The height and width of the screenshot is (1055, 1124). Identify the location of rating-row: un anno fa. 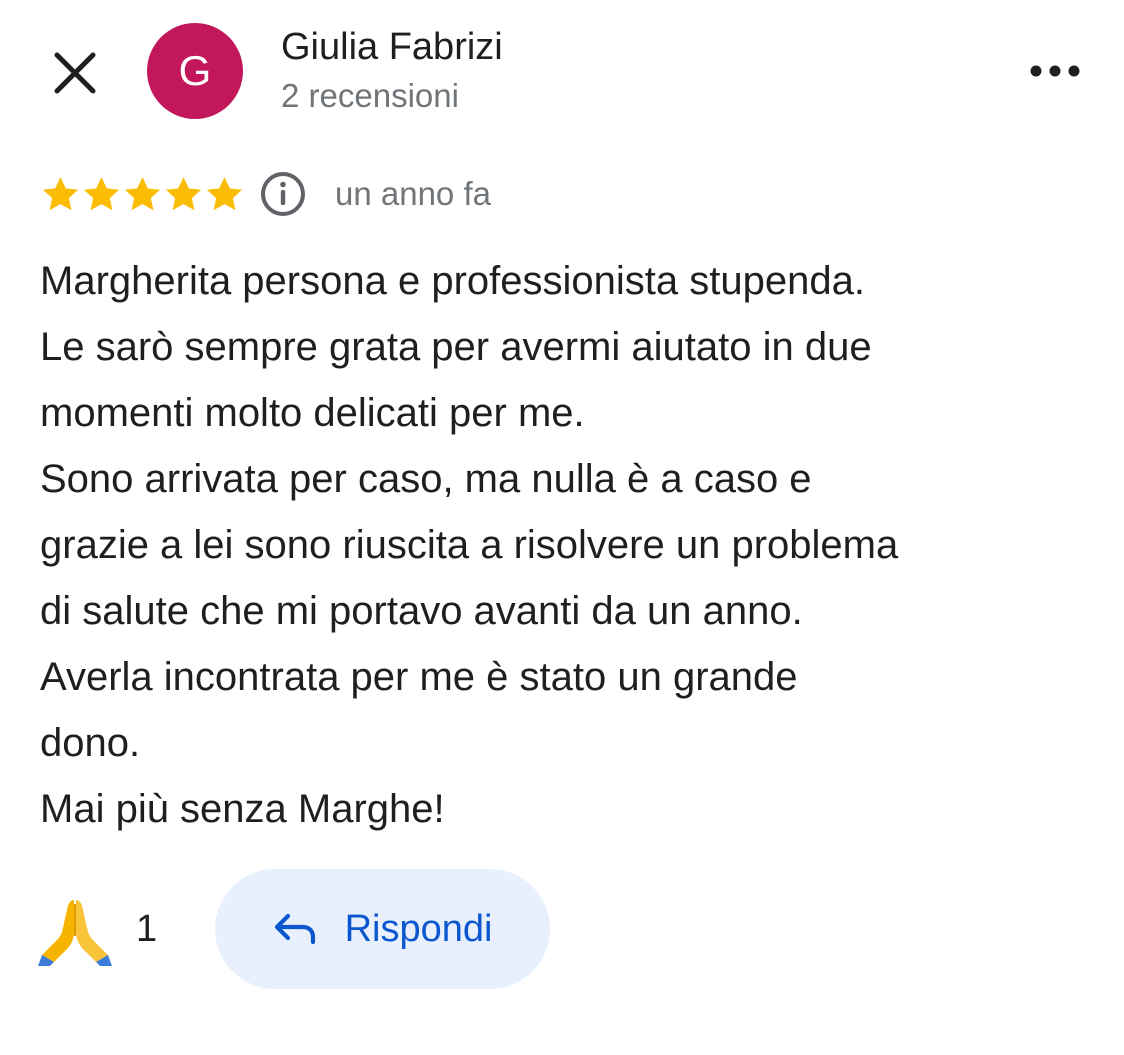
(265, 194).